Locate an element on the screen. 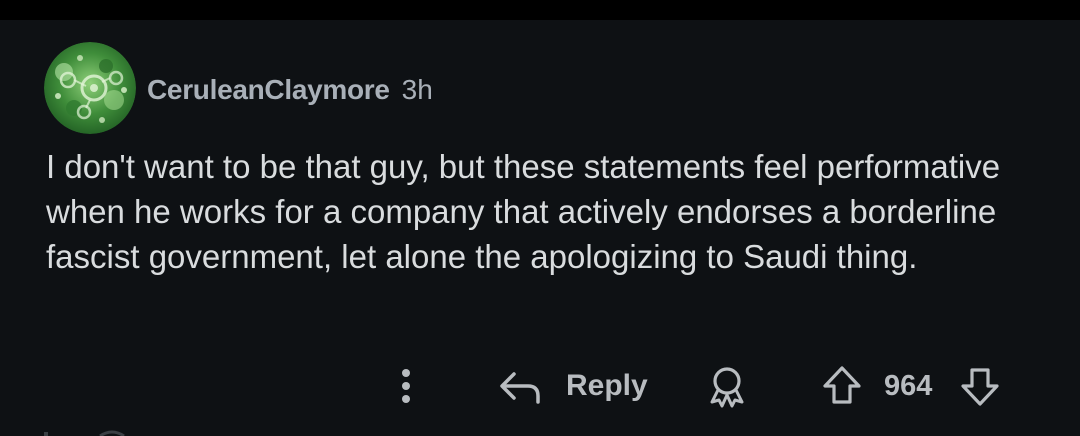 The width and height of the screenshot is (1080, 436). comment-actions: Reply 964 is located at coordinates (540, 386).